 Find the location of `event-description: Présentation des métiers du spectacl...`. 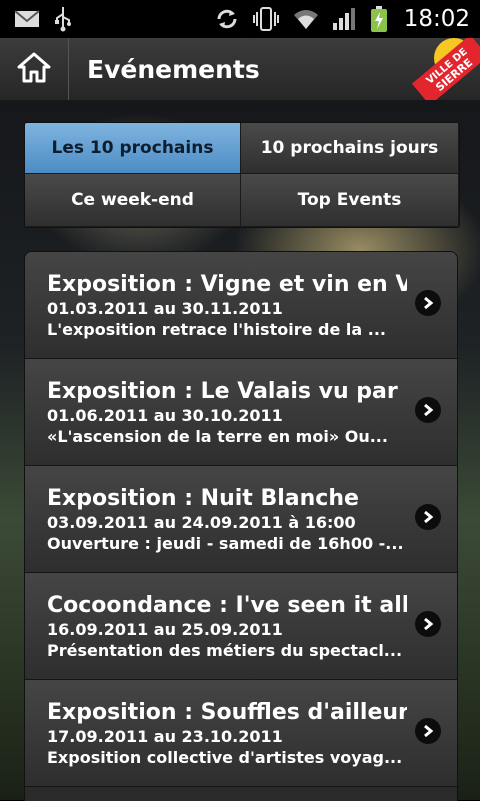

event-description: Présentation des métiers du spectacl... is located at coordinates (225, 650).